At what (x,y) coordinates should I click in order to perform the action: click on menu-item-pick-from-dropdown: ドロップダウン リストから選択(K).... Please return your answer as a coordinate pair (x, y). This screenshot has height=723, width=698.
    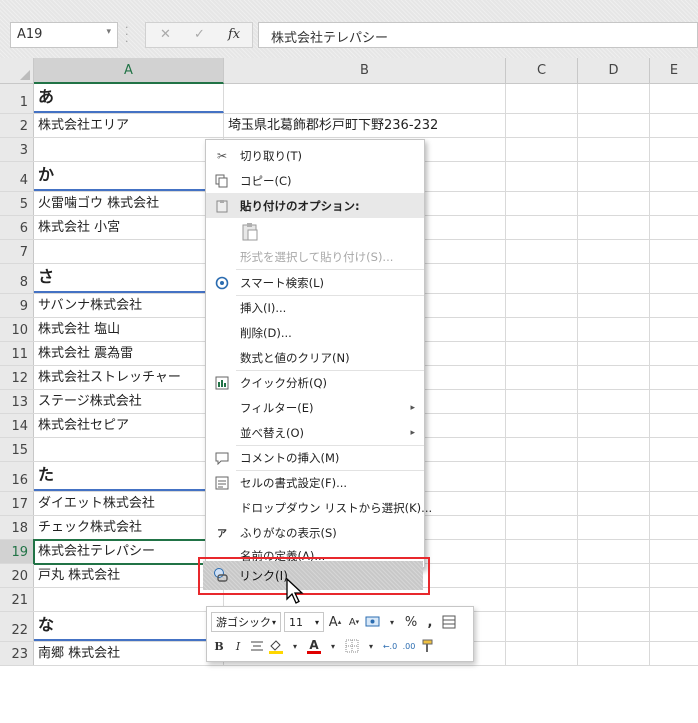
    Looking at the image, I should click on (319, 507).